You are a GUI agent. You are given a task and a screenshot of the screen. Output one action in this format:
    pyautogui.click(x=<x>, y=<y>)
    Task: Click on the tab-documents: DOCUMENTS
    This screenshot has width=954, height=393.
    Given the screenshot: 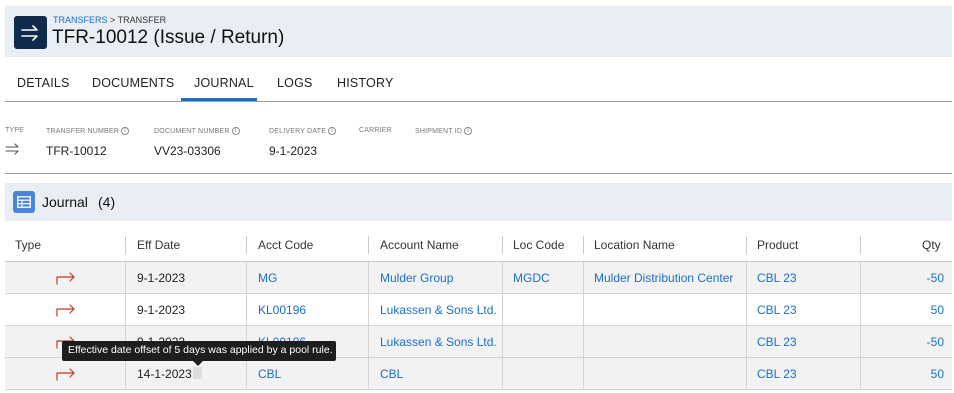 What is the action you would take?
    pyautogui.click(x=133, y=83)
    